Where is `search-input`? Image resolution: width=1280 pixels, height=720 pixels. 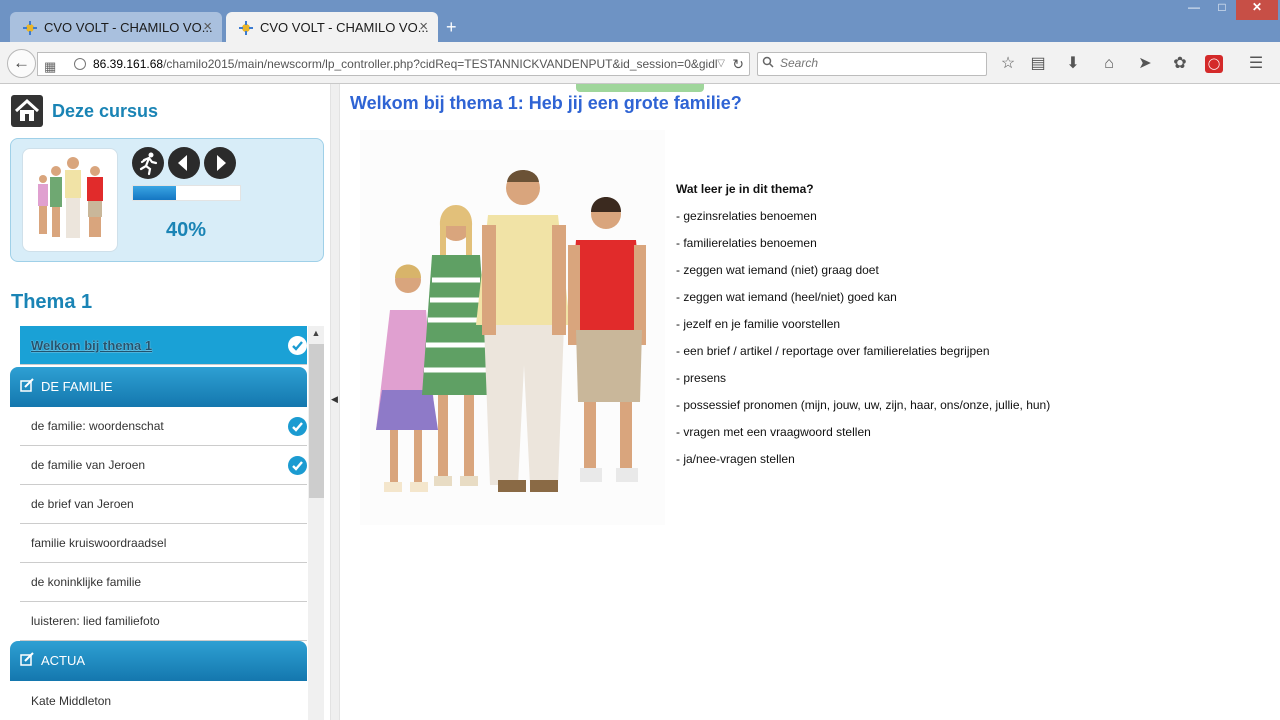
search-input is located at coordinates (880, 63).